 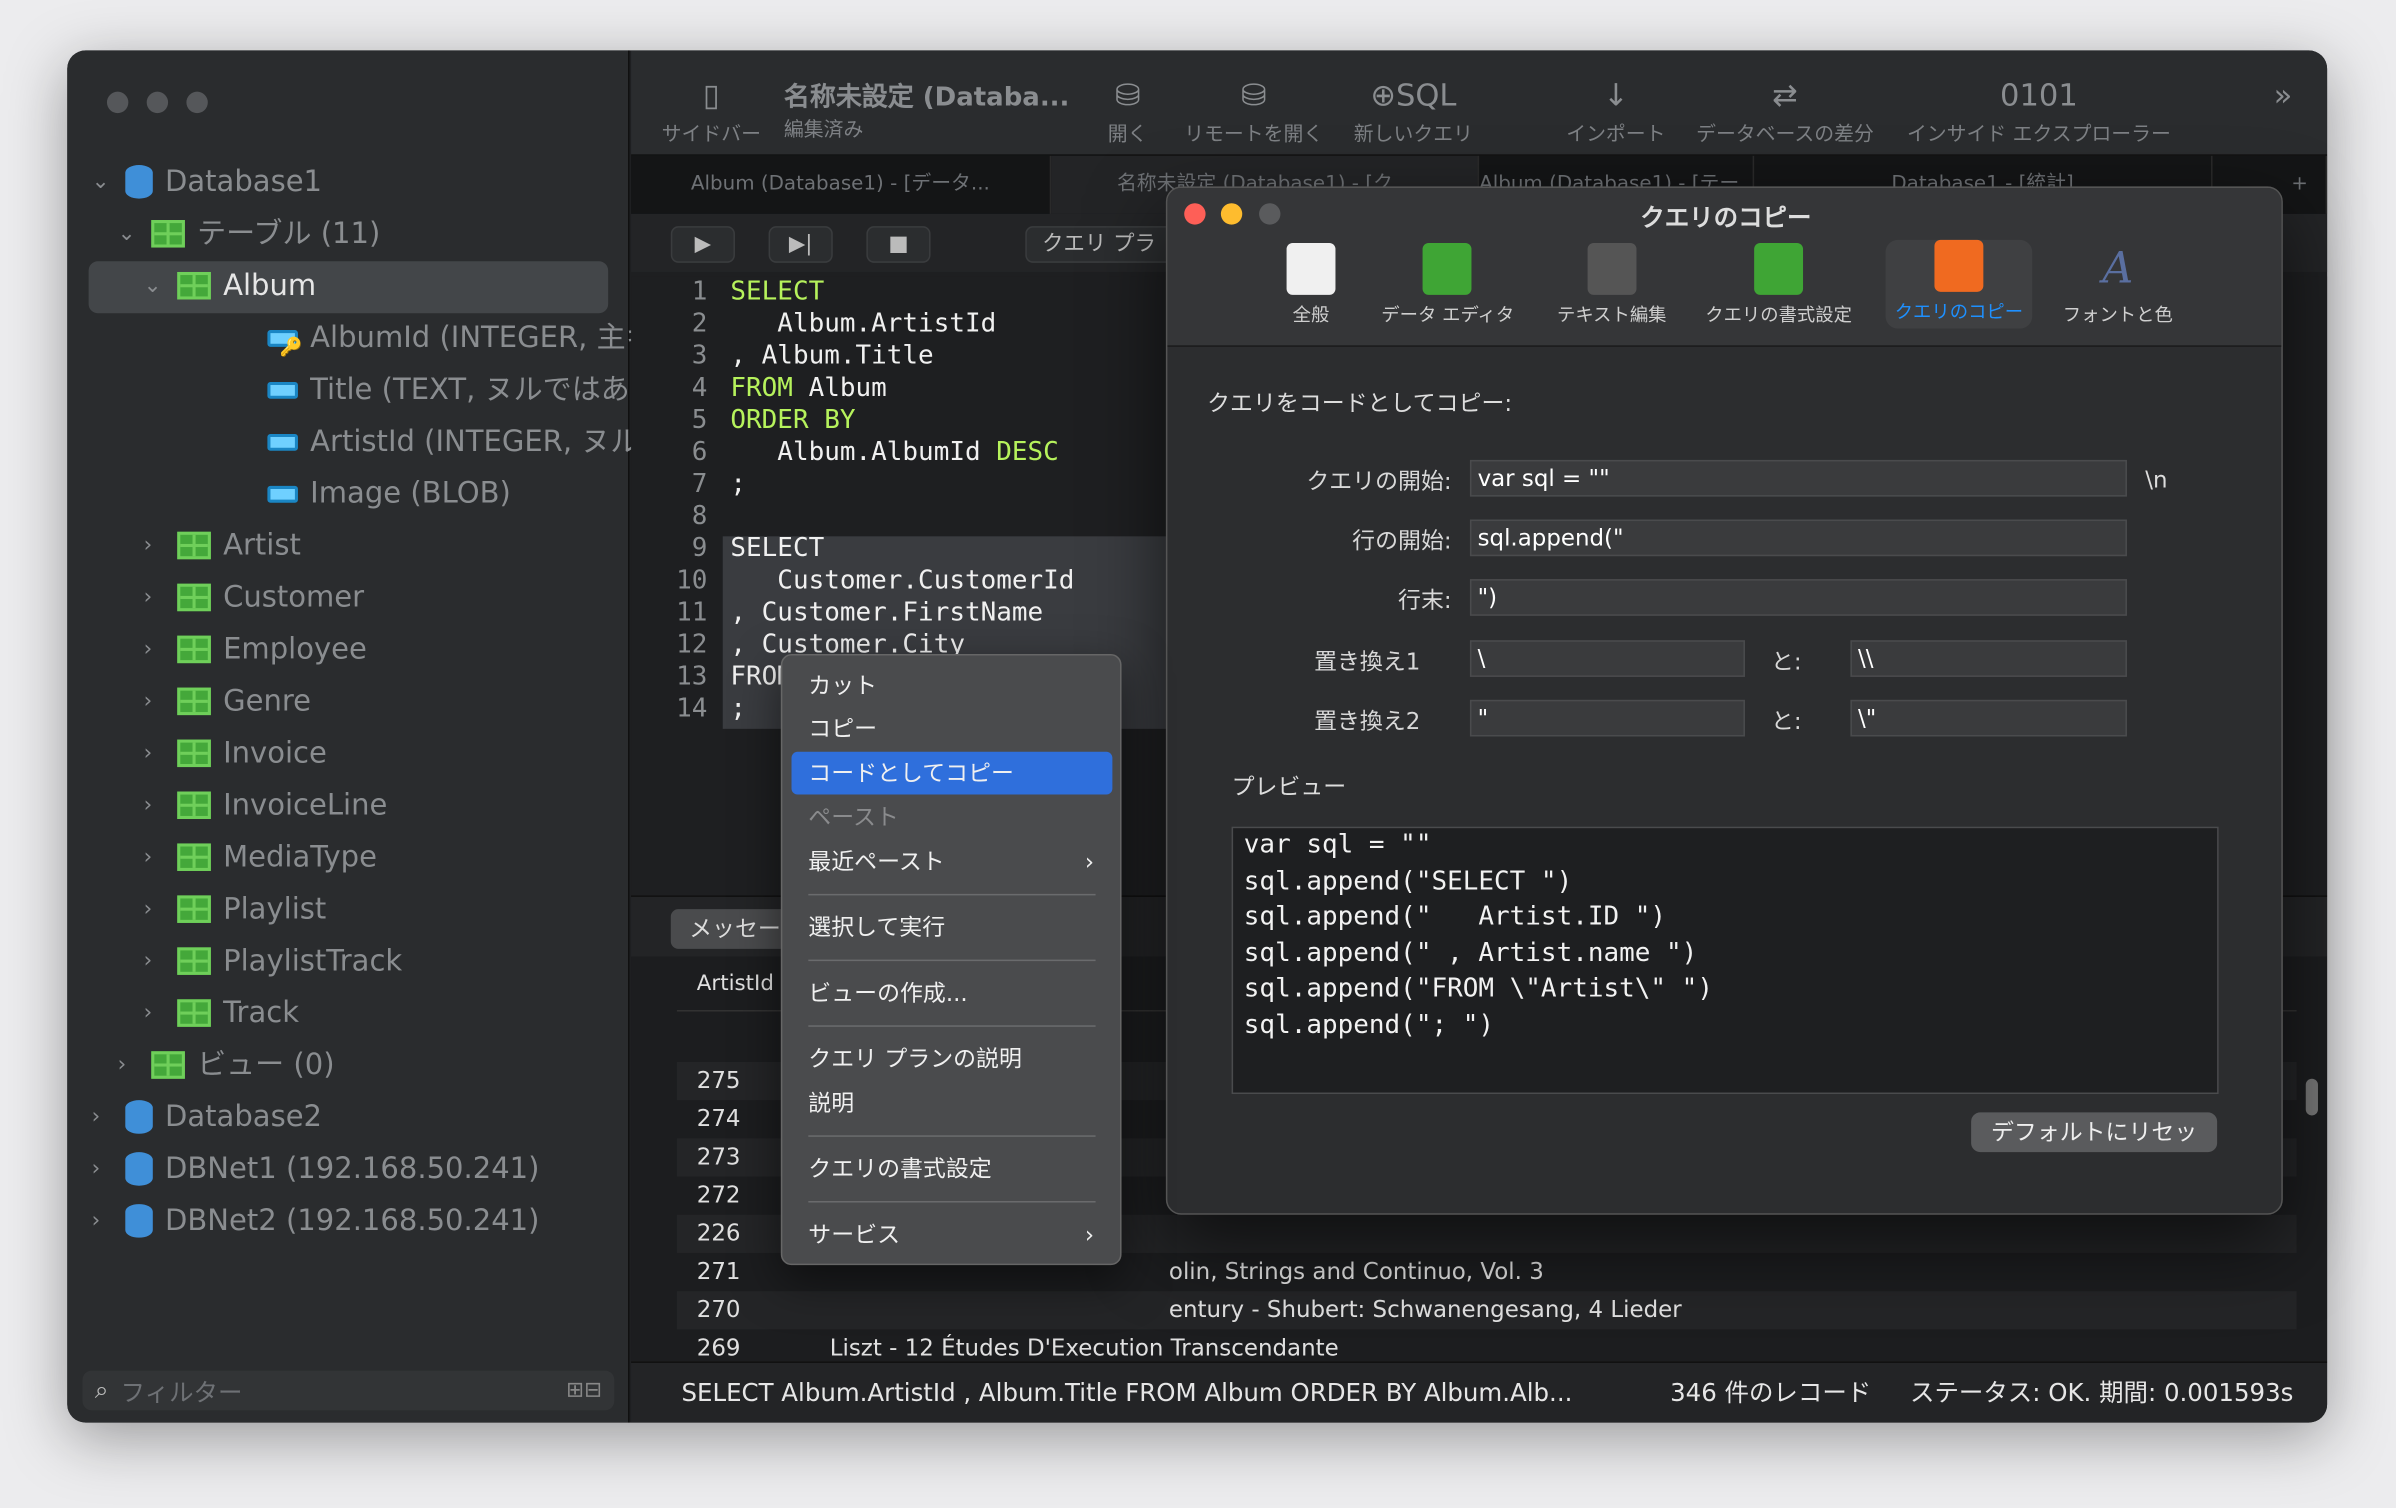 I want to click on sql-text: Album, so click(x=839, y=388).